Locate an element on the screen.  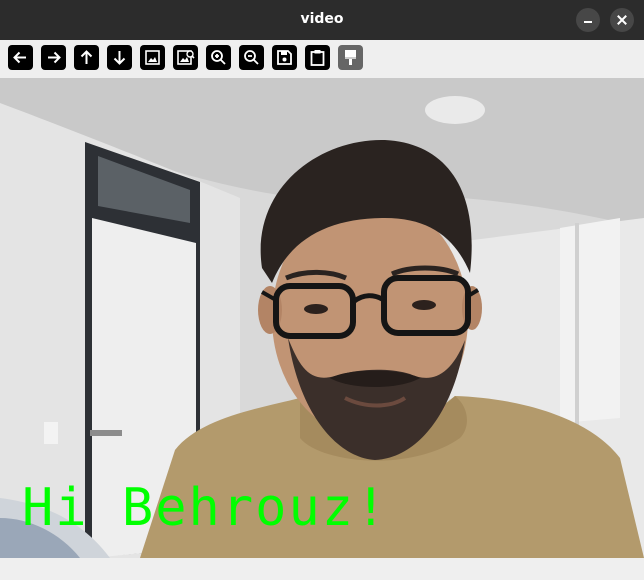
clipboard-icon is located at coordinates (317, 58).